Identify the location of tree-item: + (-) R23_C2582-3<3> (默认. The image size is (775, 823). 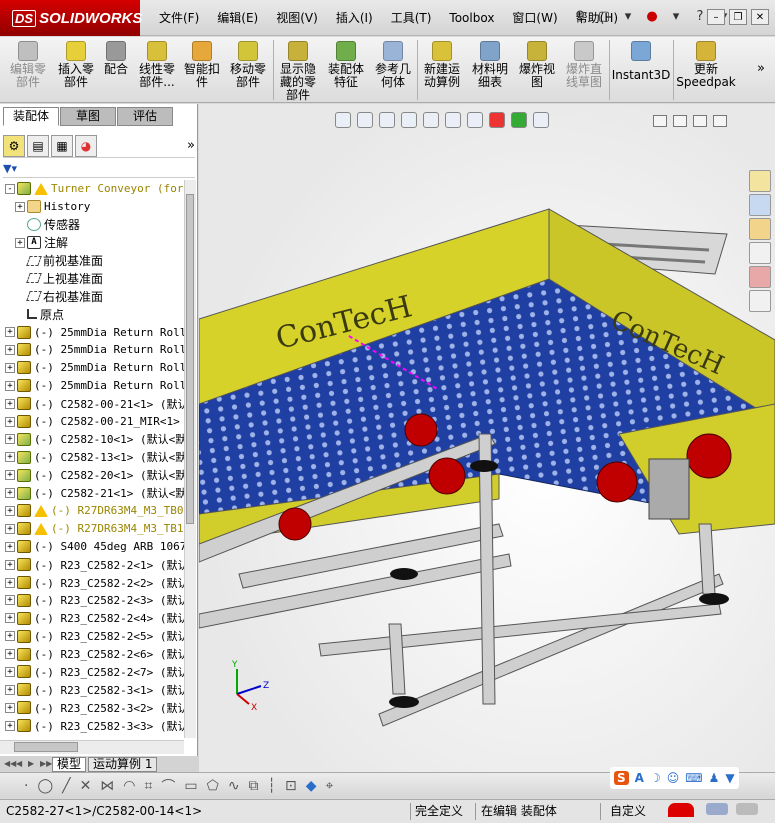
(92, 726).